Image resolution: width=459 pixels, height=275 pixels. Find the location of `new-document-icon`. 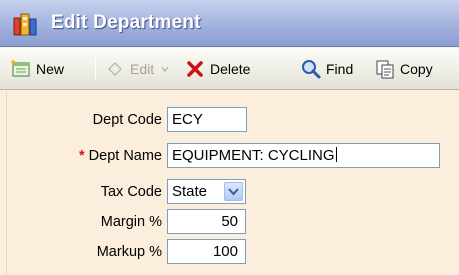

new-document-icon is located at coordinates (20, 68).